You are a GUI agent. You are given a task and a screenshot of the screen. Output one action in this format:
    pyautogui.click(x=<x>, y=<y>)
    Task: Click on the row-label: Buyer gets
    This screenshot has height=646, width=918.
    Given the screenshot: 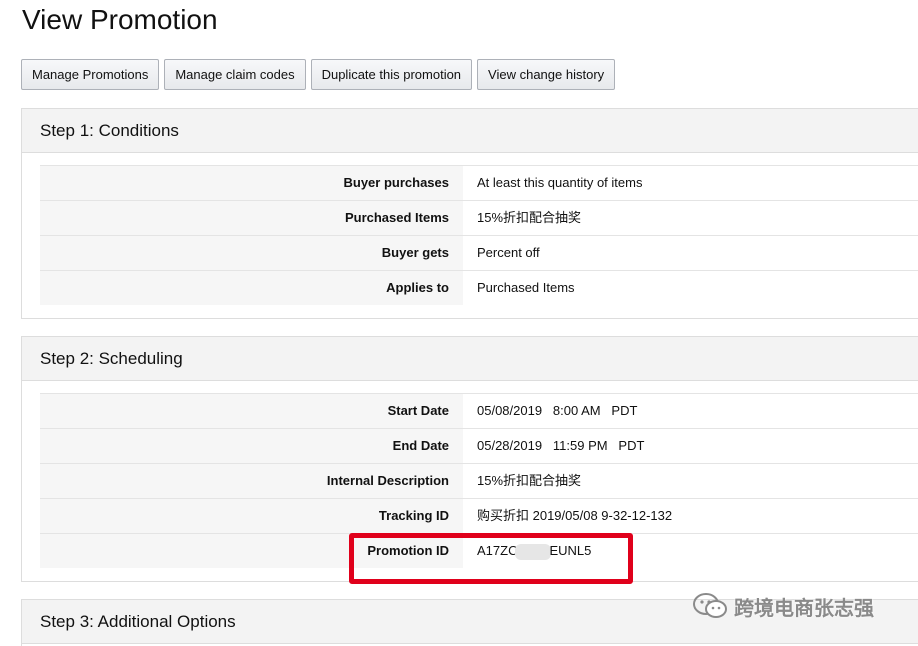 What is the action you would take?
    pyautogui.click(x=251, y=253)
    